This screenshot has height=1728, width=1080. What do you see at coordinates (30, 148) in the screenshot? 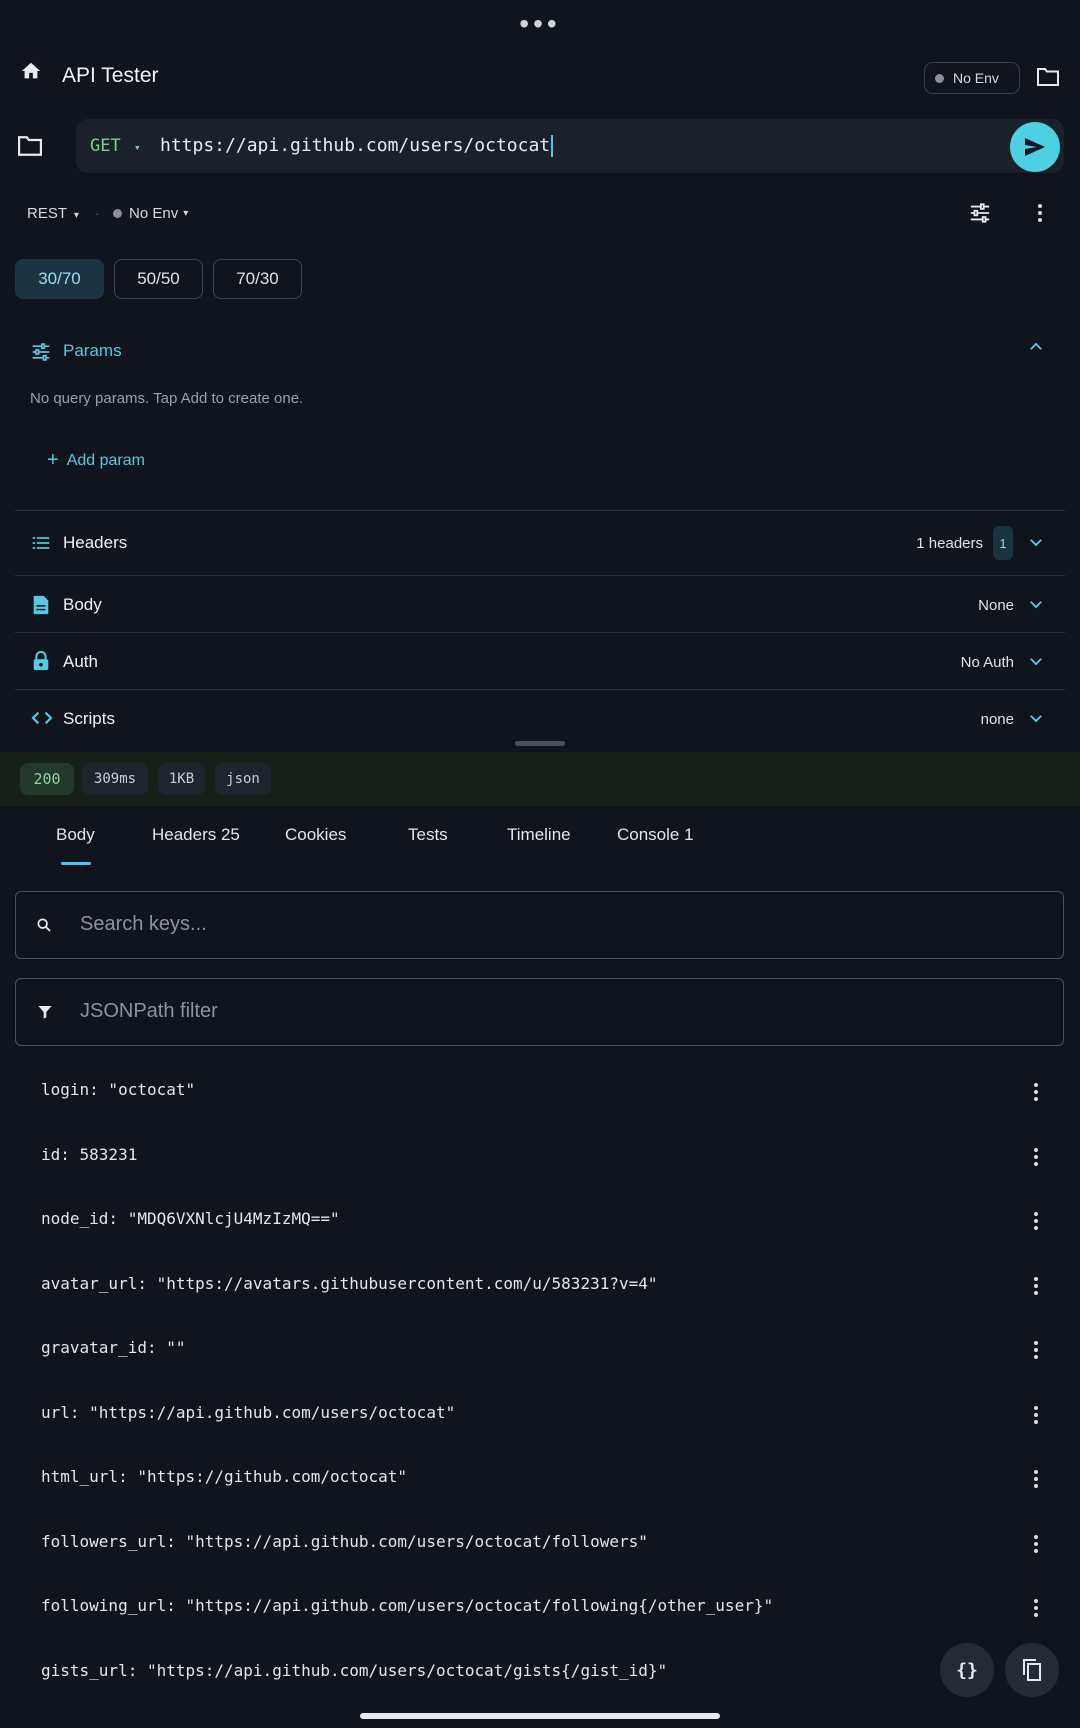
I see `collections-folder-icon` at bounding box center [30, 148].